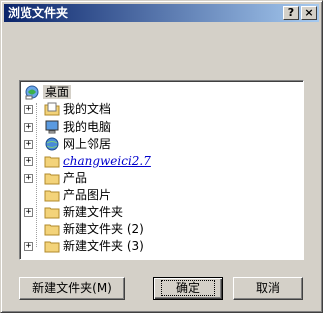  I want to click on tree-item-new-folder-3: + 新建文件夹 (3), so click(84, 246).